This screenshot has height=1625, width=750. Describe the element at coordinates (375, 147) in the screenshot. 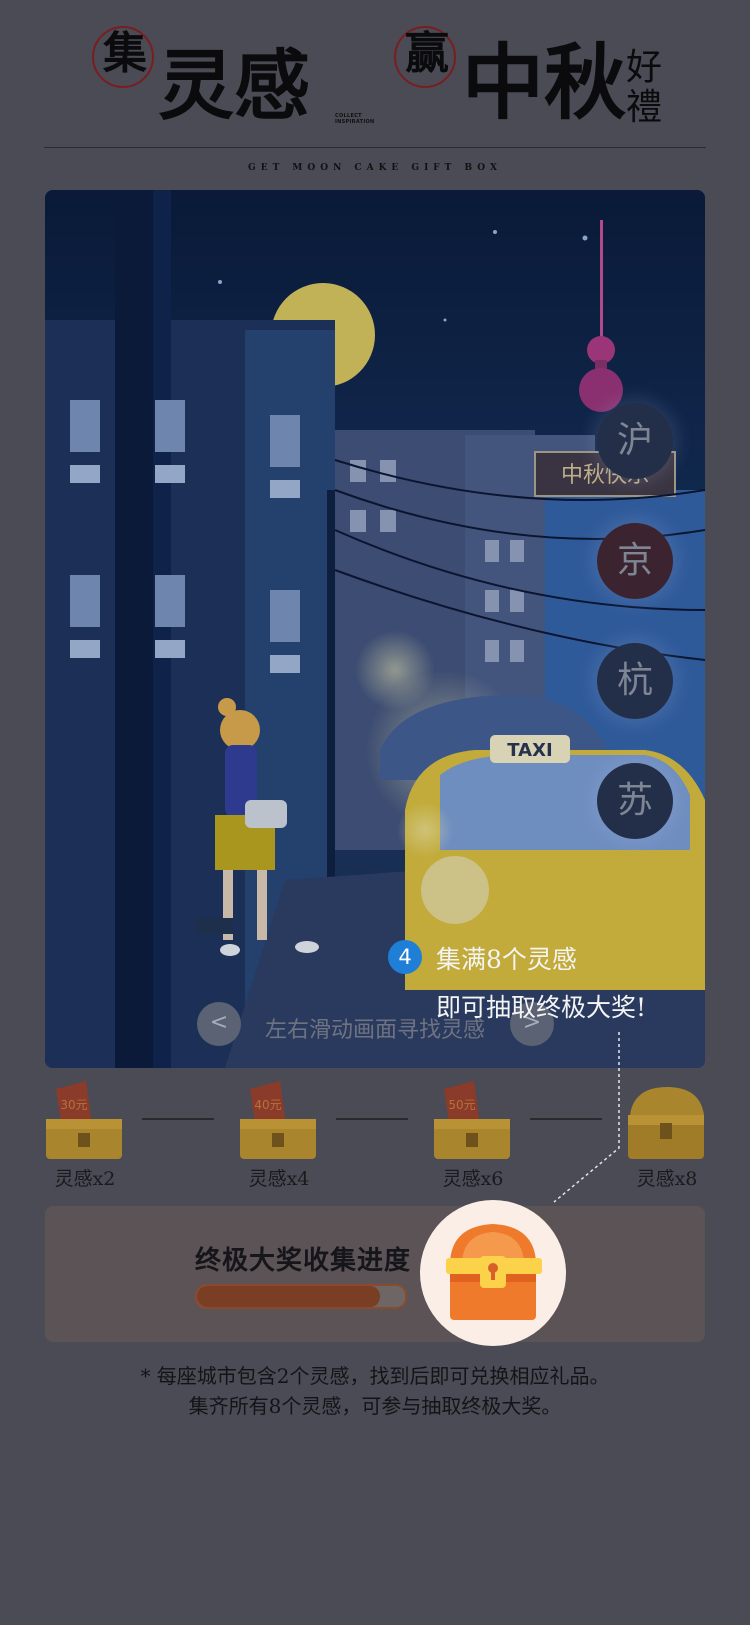

I see `header-divider` at that location.